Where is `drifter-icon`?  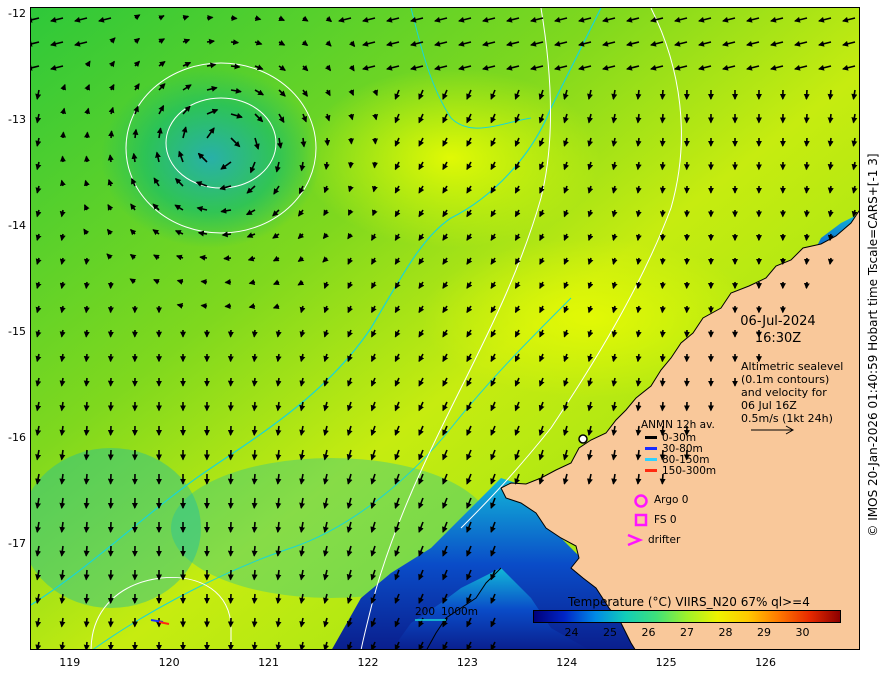
drifter-icon is located at coordinates (635, 540).